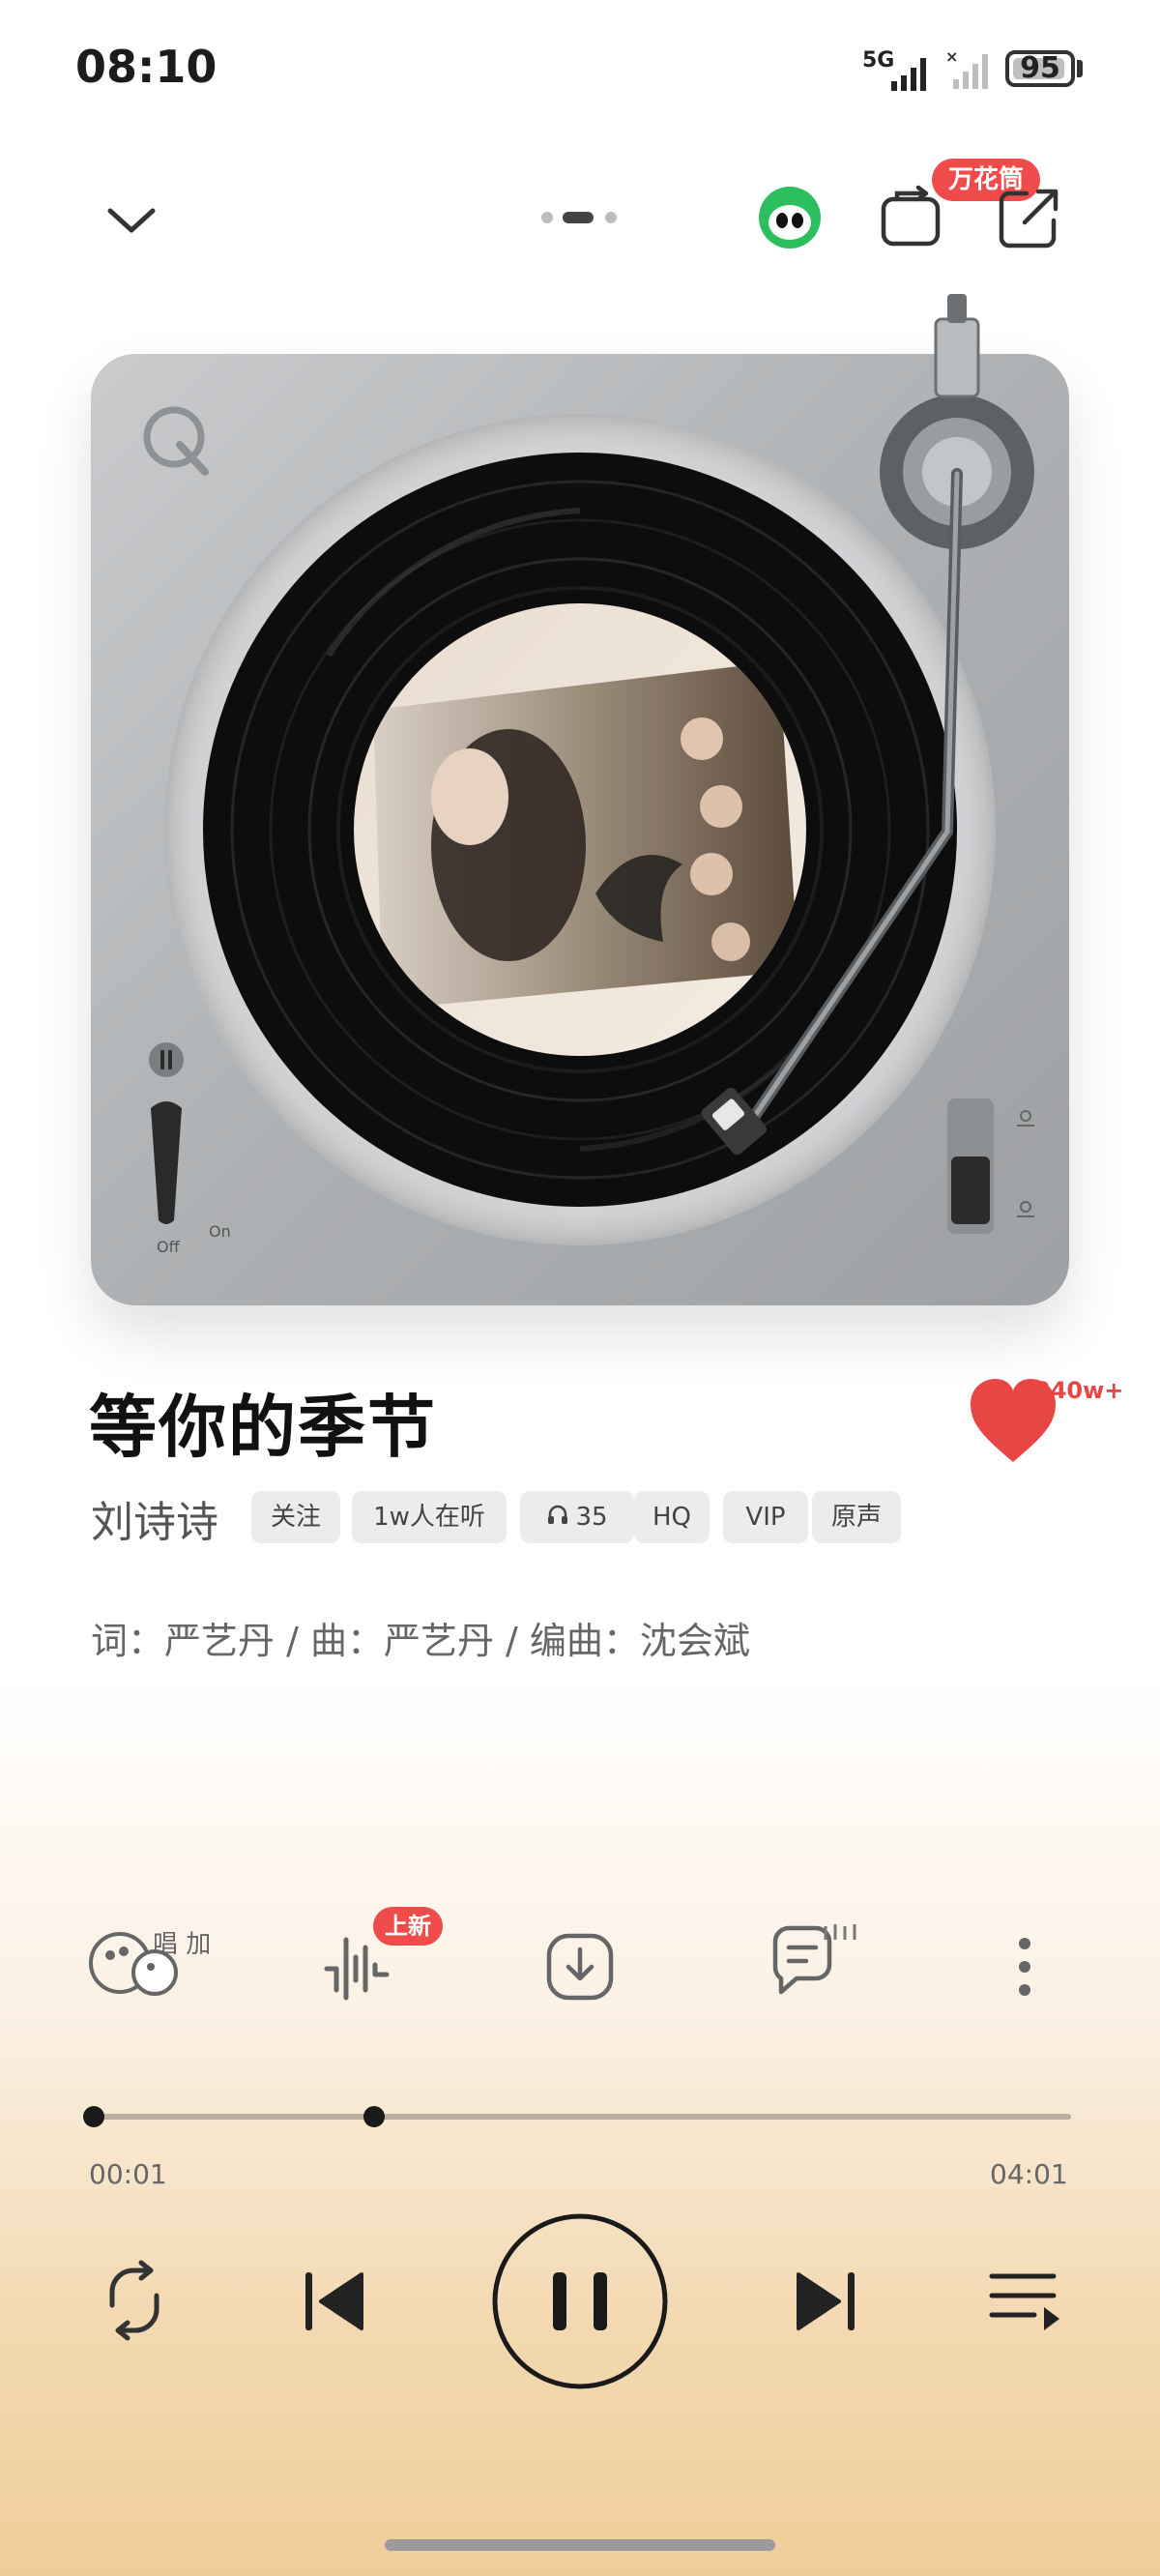  I want to click on pause-icon, so click(580, 2301).